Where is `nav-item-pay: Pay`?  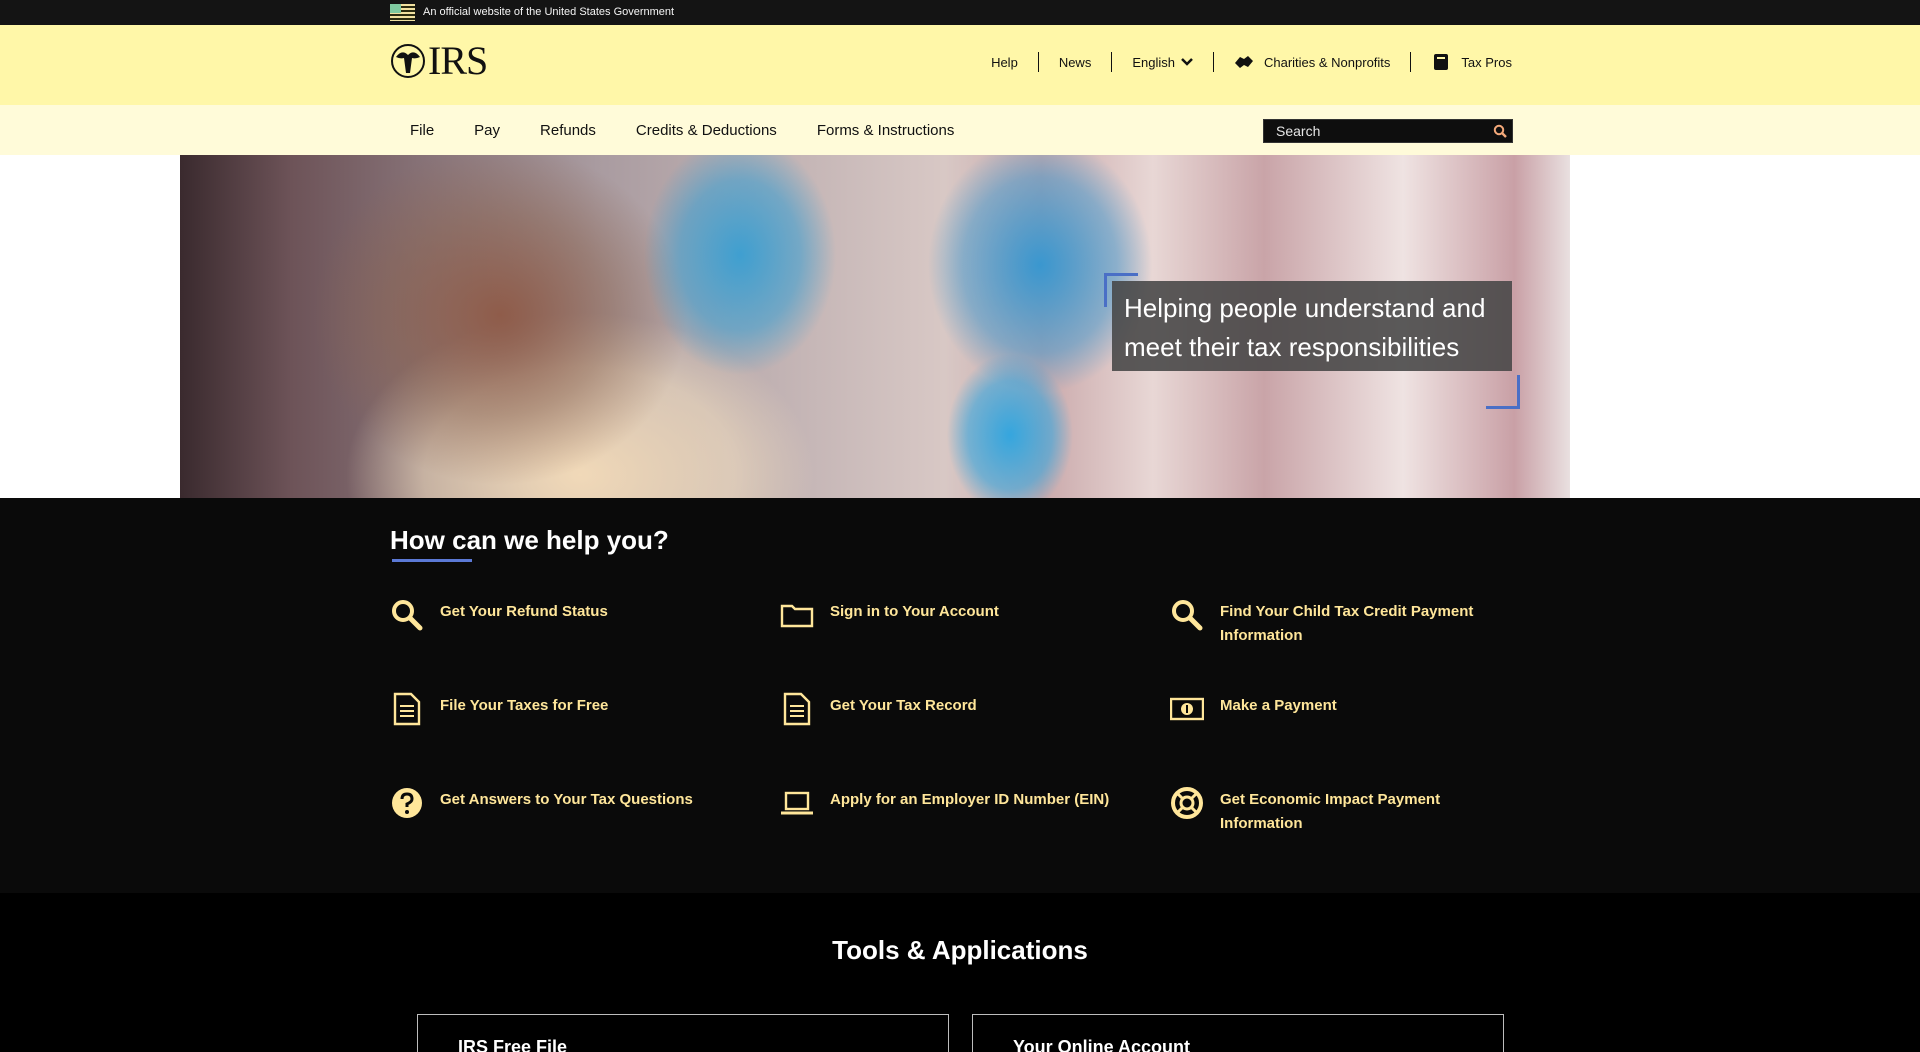
nav-item-pay: Pay is located at coordinates (487, 130).